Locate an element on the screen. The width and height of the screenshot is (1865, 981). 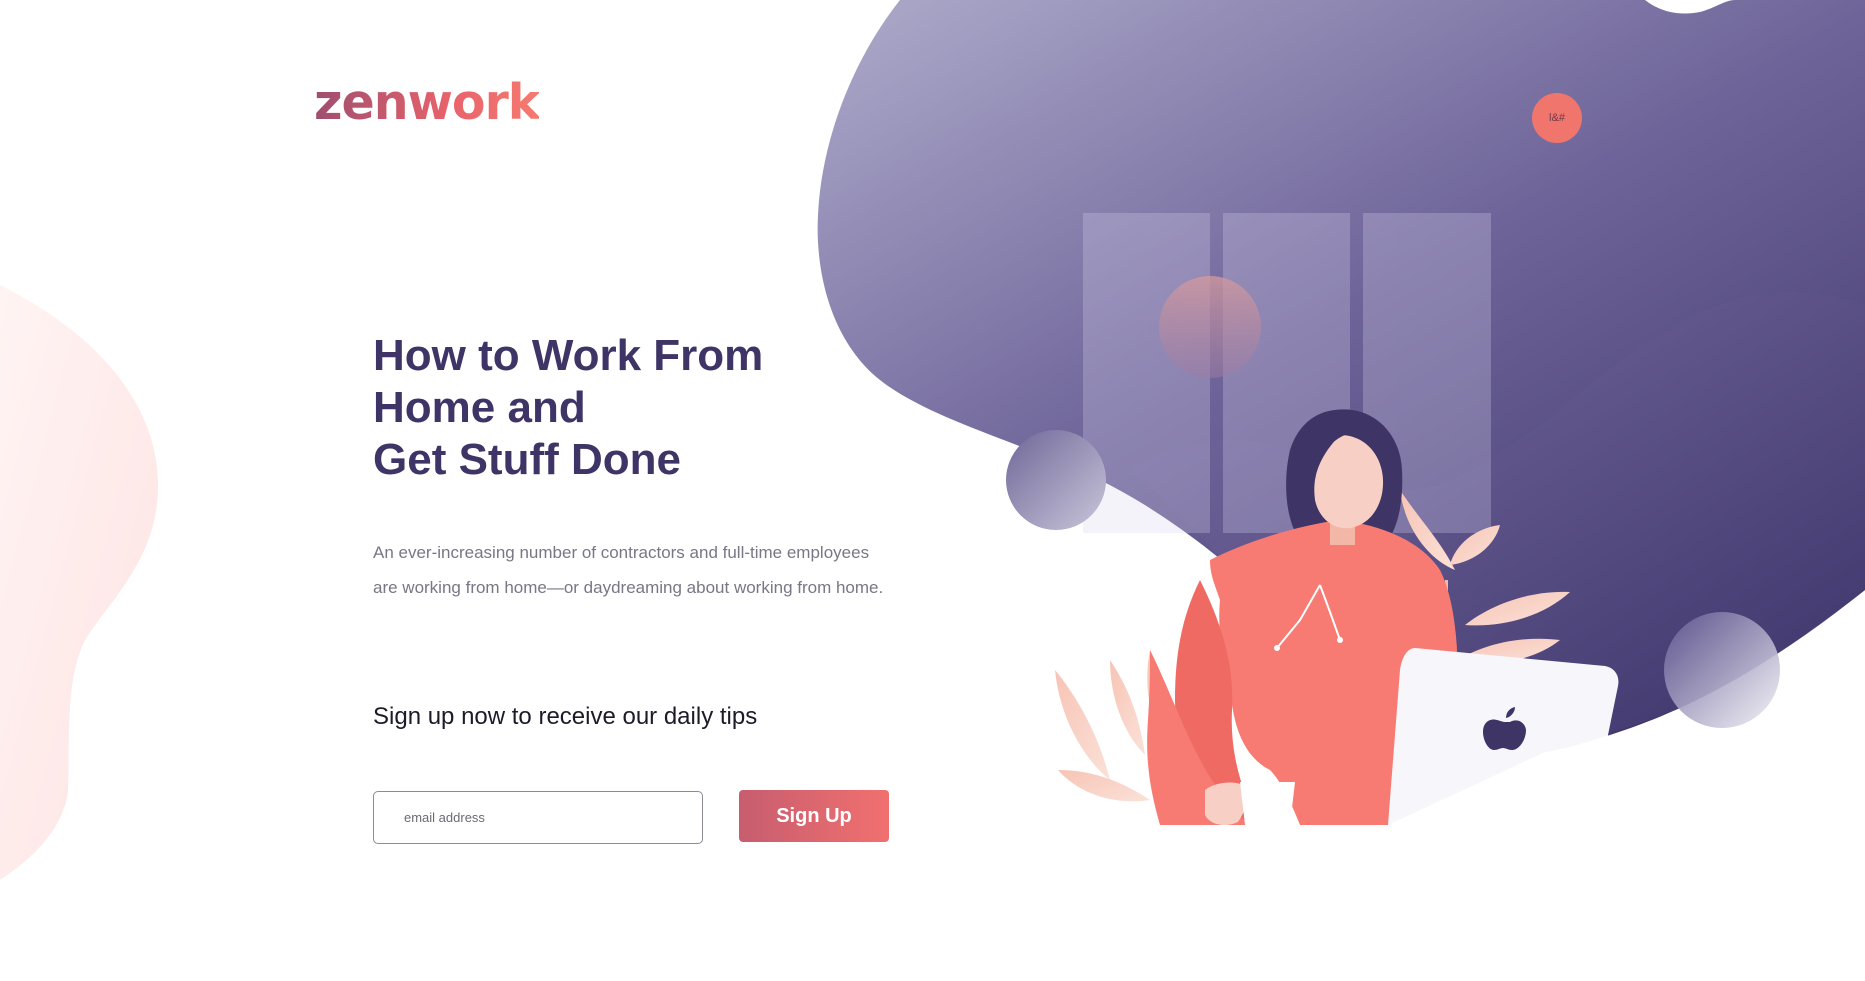
hero-title-line-1: How to Work From is located at coordinates (568, 355).